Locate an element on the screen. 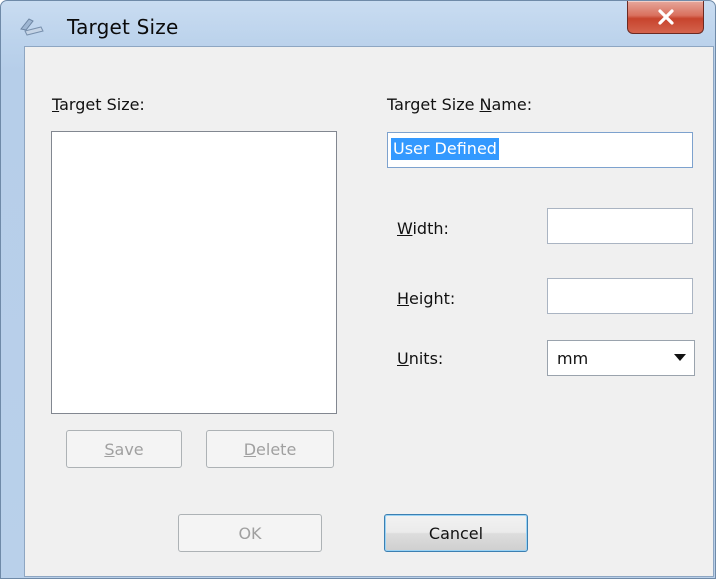 Image resolution: width=718 pixels, height=581 pixels. units-label: Units: is located at coordinates (420, 358).